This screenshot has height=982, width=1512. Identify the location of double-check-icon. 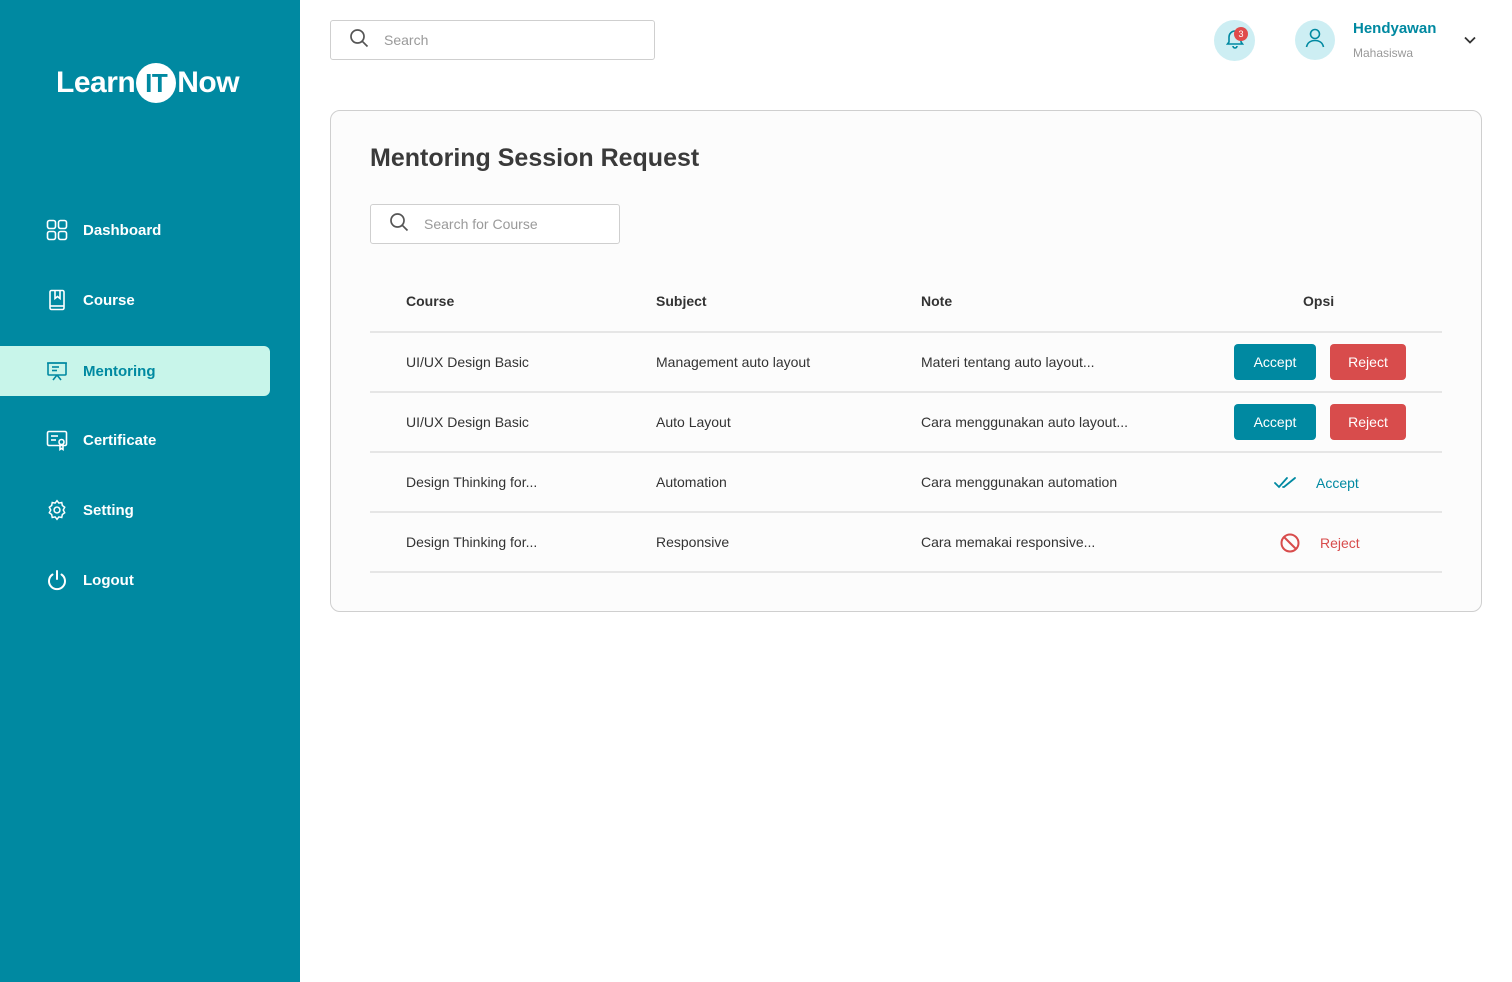
(1286, 483).